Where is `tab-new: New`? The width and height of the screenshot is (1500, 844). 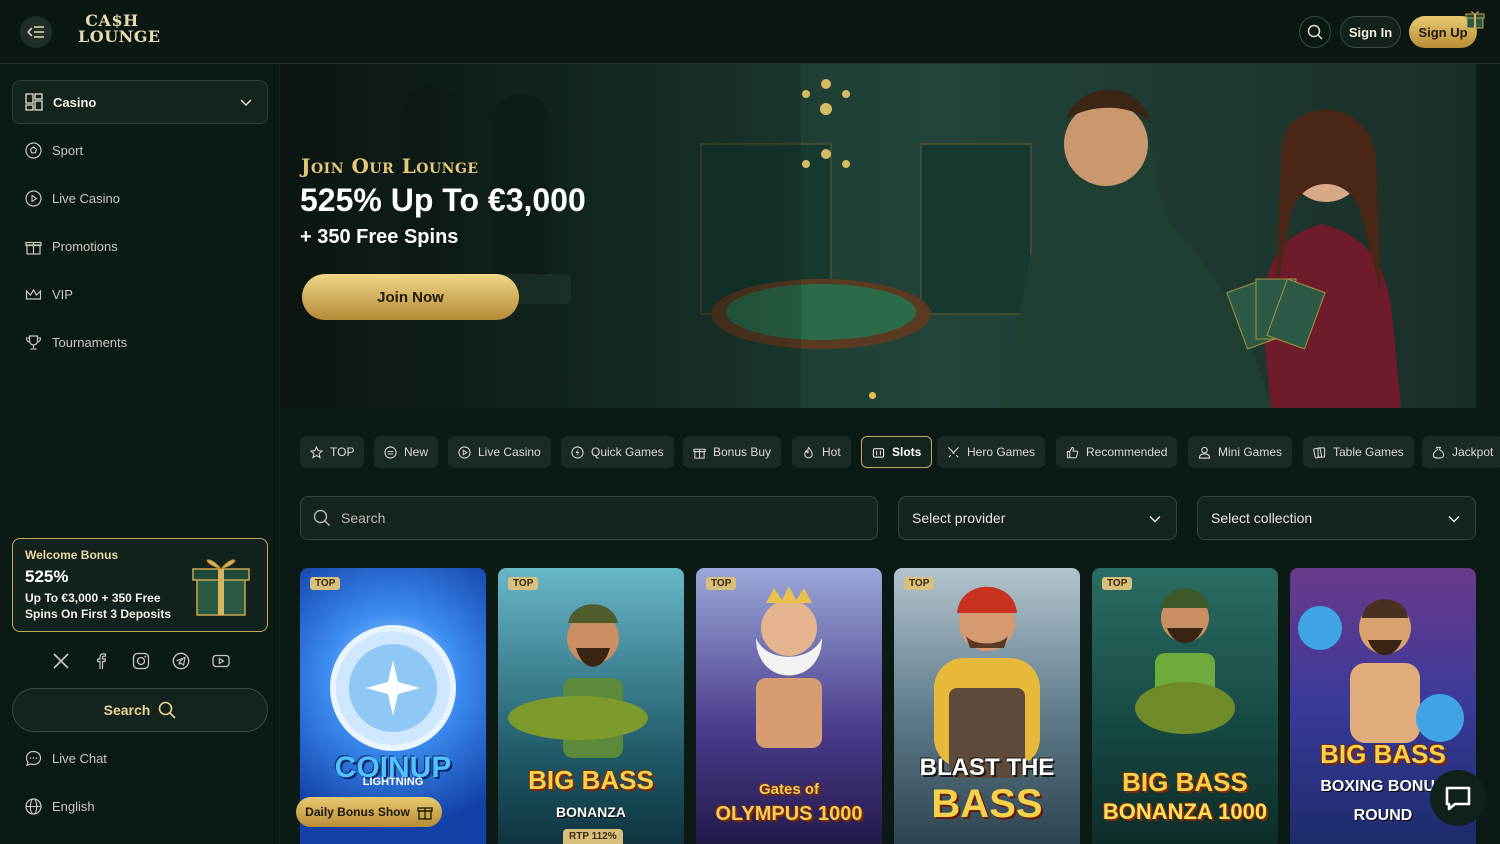
tab-new: New is located at coordinates (406, 452).